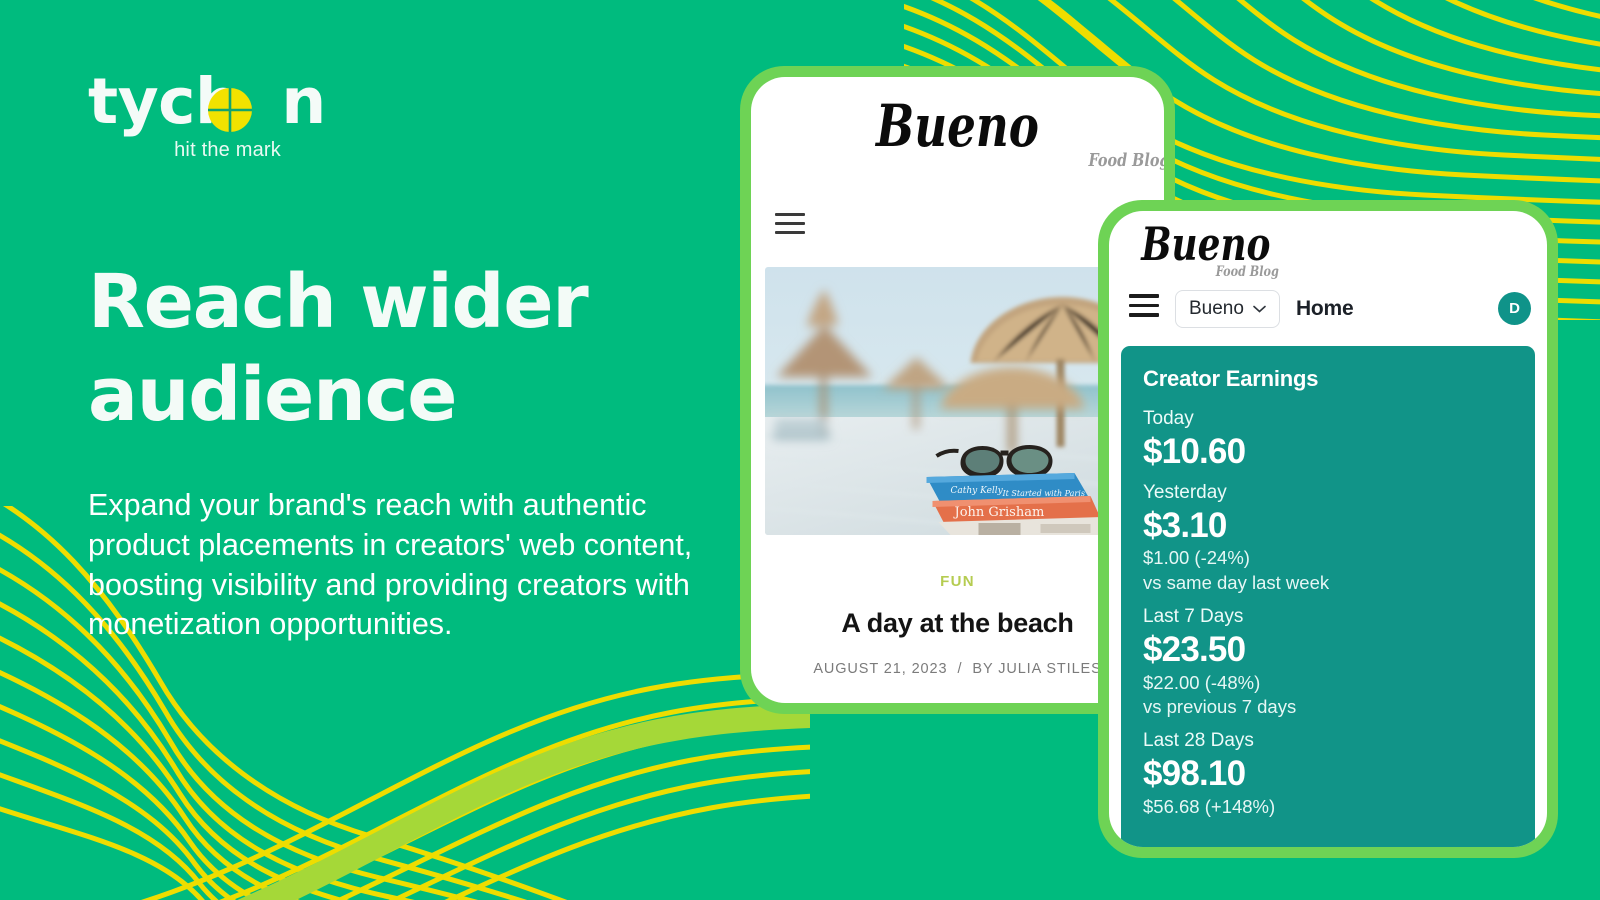 This screenshot has height=900, width=1600. I want to click on phone2-brand-subtitle: Food Blog, so click(1247, 271).